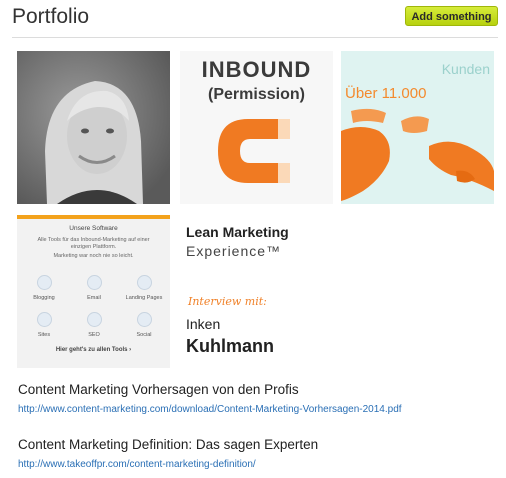  What do you see at coordinates (417, 127) in the screenshot?
I see `portfolio-tile-map: Kunden Über 11.000` at bounding box center [417, 127].